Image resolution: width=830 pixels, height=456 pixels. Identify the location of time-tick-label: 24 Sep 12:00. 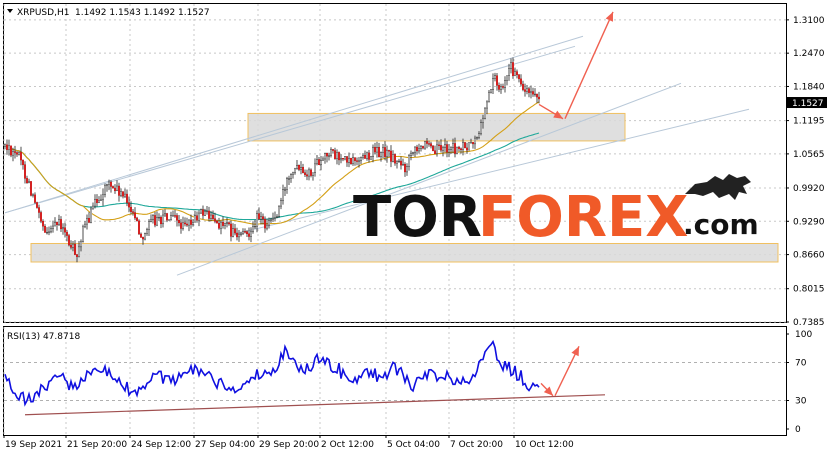
(161, 445).